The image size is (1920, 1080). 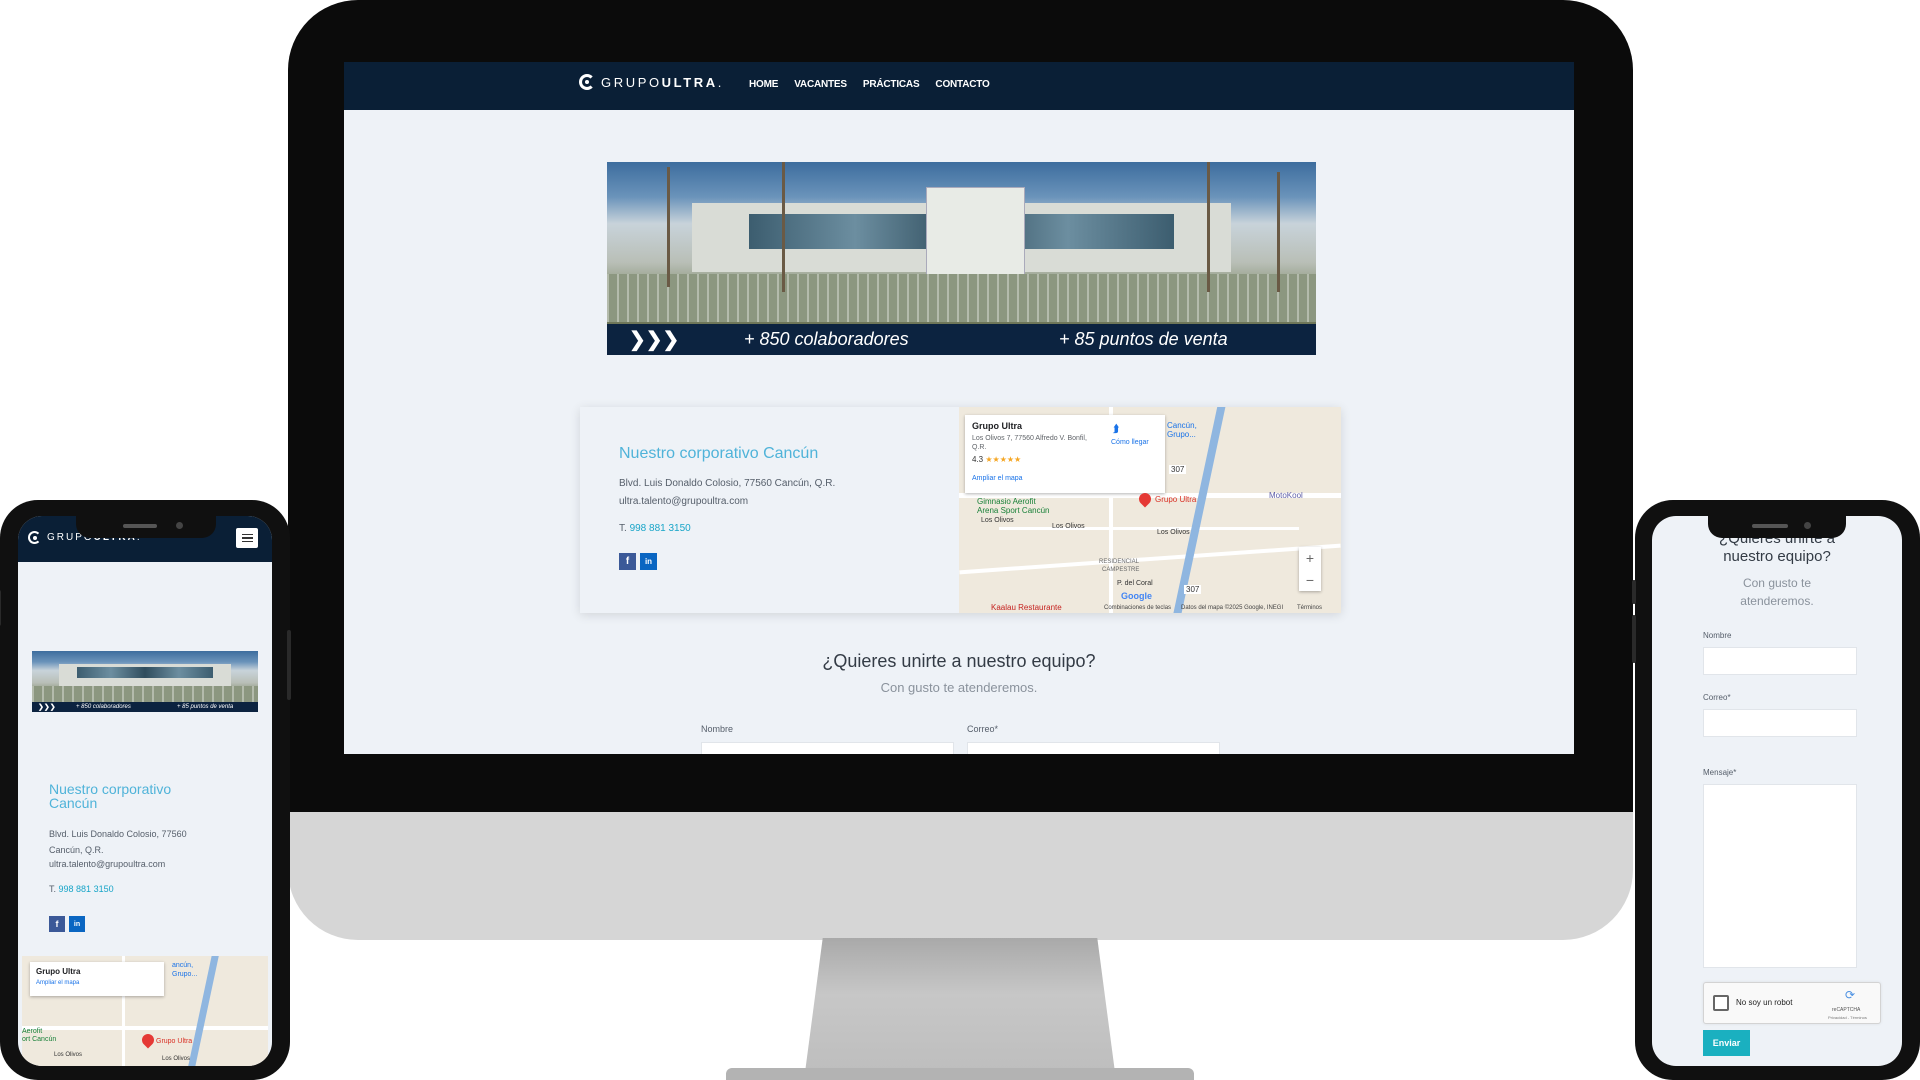 What do you see at coordinates (140, 526) in the screenshot?
I see `phone-speaker` at bounding box center [140, 526].